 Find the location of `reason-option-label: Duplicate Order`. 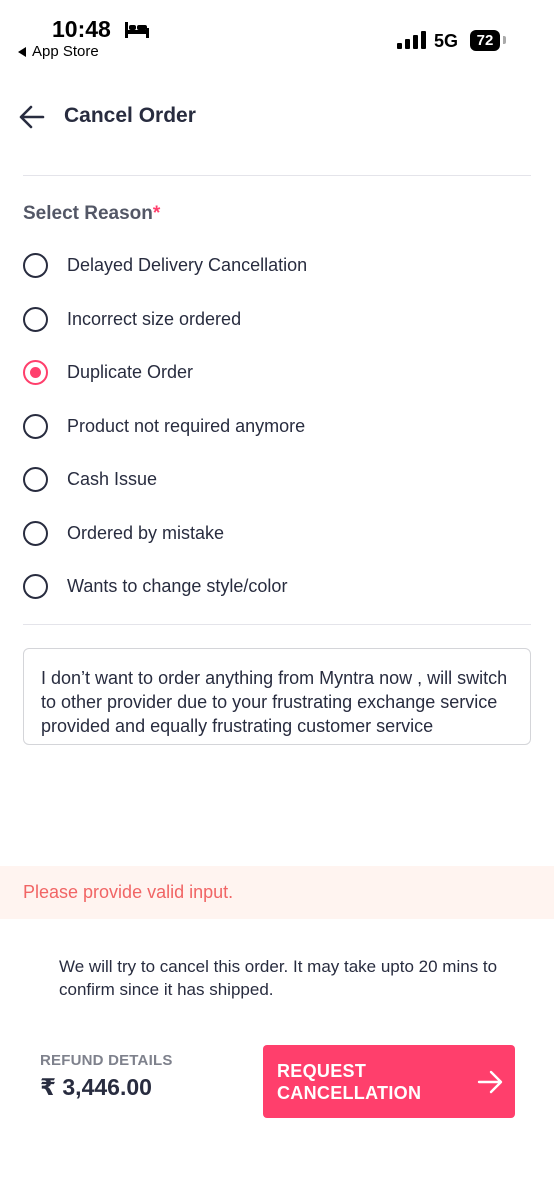

reason-option-label: Duplicate Order is located at coordinates (130, 371).